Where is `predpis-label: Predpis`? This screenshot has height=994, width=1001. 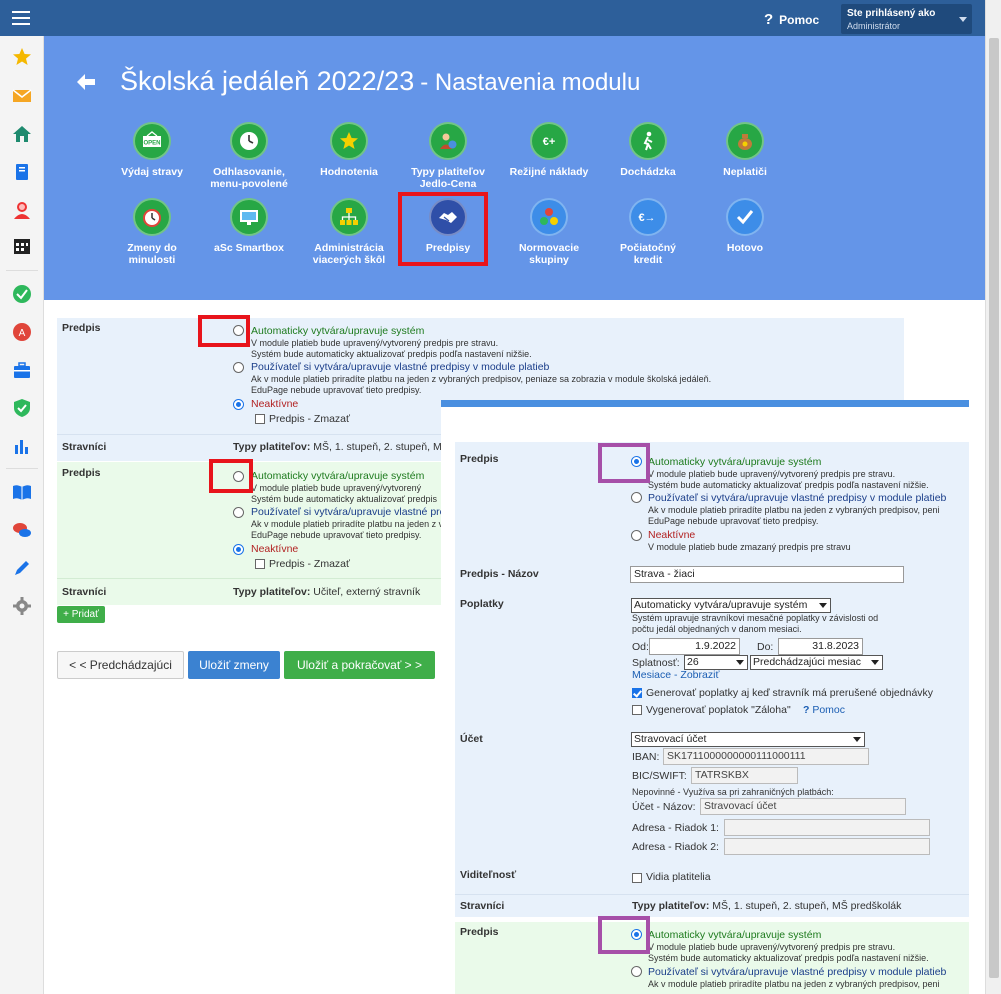
predpis-label: Predpis is located at coordinates (81, 473).